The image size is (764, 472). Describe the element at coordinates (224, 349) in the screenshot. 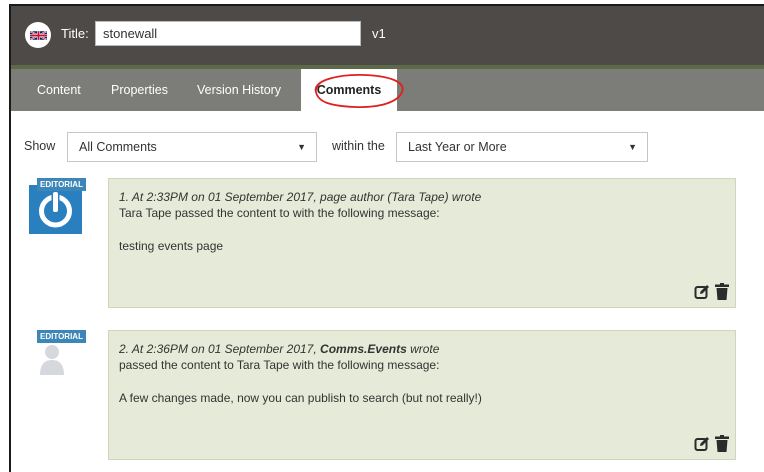

I see `comment-timestamp: At 2:36PM on 01 September 2017,` at that location.